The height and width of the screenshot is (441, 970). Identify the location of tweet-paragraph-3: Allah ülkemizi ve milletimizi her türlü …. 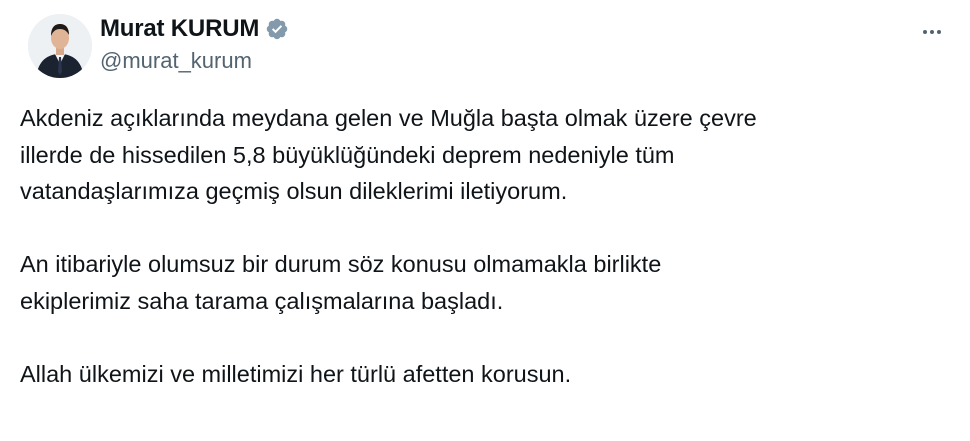
(485, 374).